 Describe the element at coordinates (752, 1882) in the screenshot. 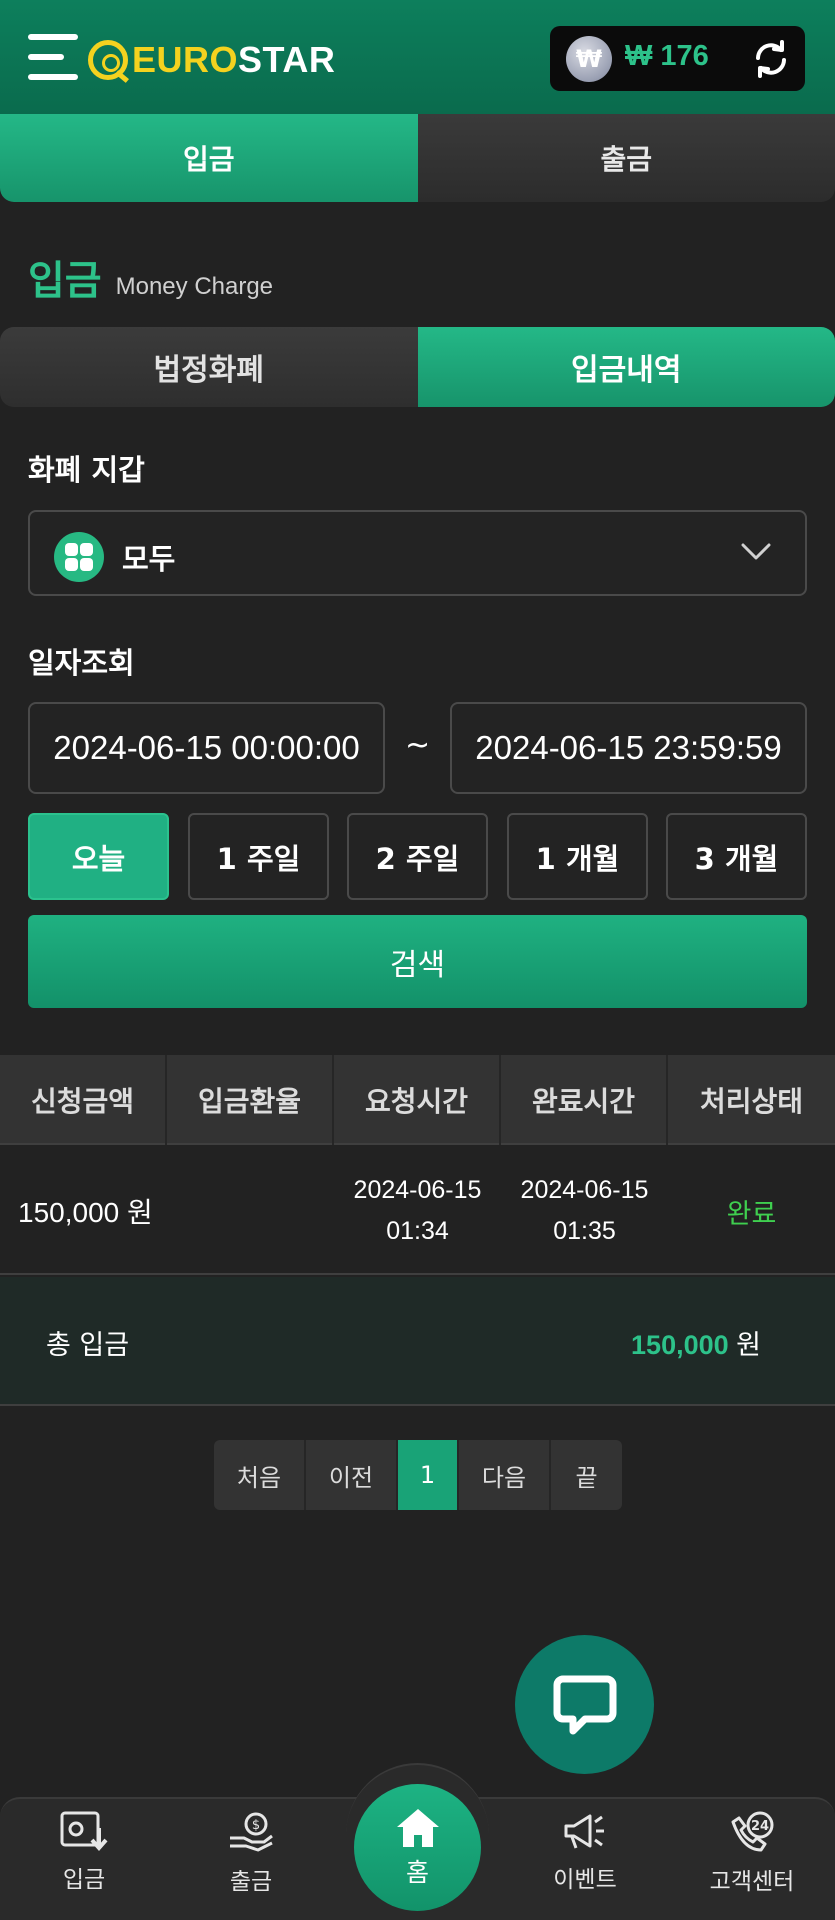

I see `nav-support-label: 고객센터` at that location.